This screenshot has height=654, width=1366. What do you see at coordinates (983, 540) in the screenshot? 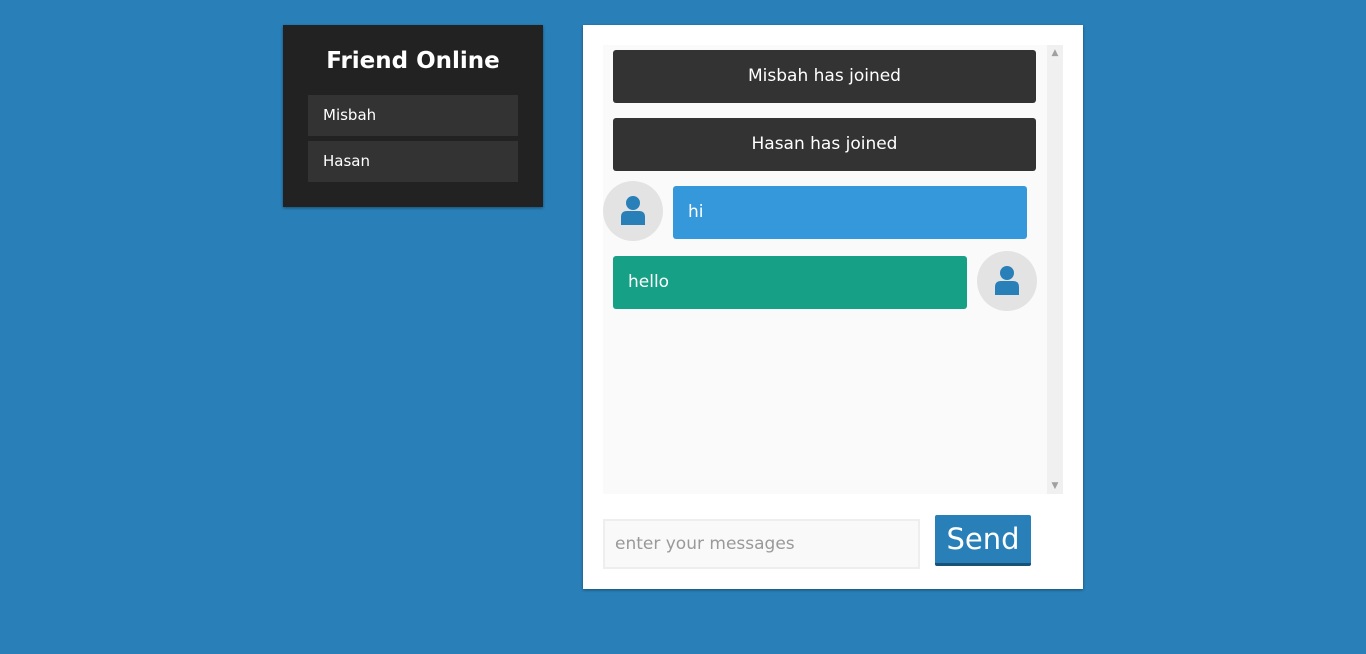
I see `send-button: Send` at bounding box center [983, 540].